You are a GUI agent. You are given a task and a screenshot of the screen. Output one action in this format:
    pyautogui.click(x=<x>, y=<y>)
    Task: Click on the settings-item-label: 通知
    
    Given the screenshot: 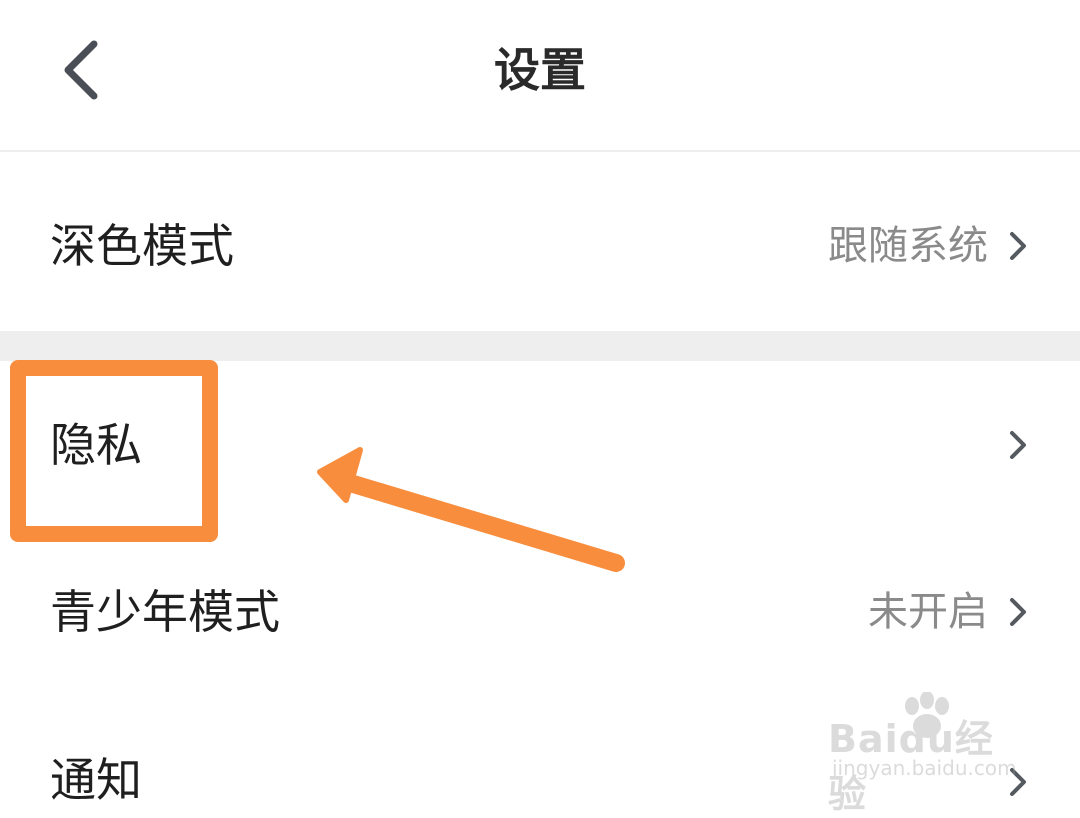 What is the action you would take?
    pyautogui.click(x=96, y=780)
    